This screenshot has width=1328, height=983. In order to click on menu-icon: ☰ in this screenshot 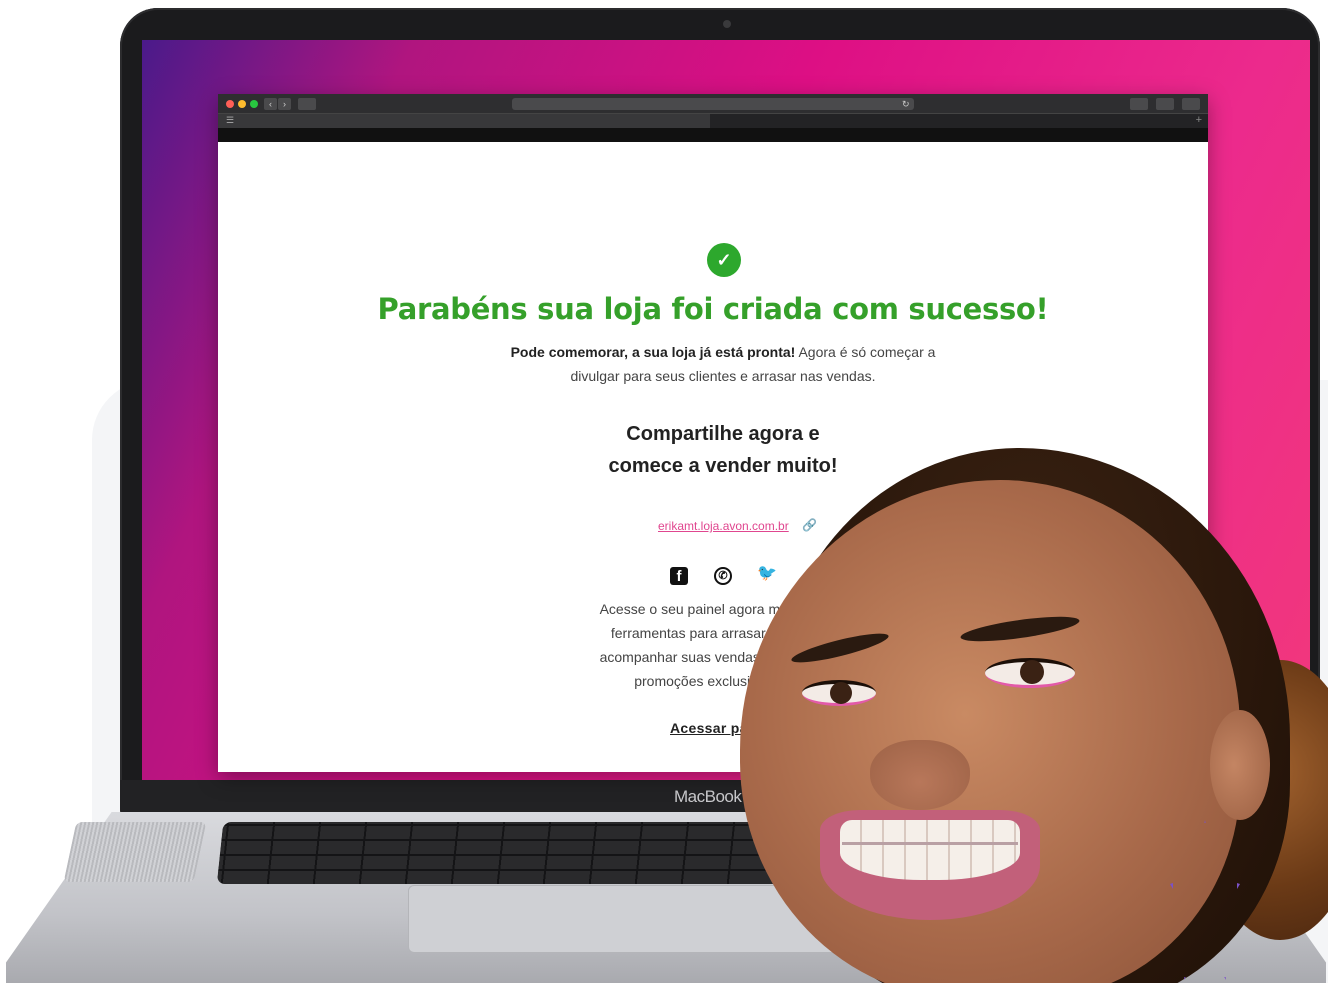, I will do `click(230, 120)`.